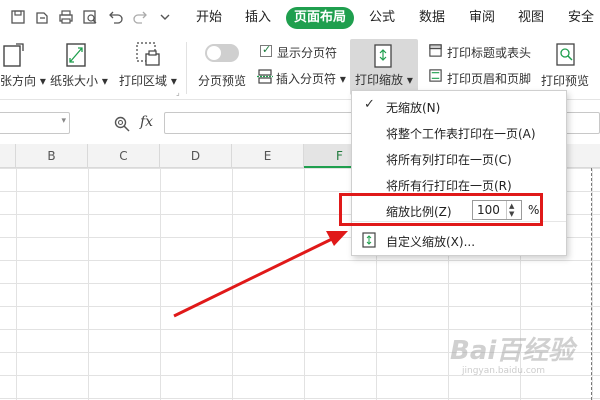  What do you see at coordinates (266, 50) in the screenshot?
I see `show-page-breaks-checkbox` at bounding box center [266, 50].